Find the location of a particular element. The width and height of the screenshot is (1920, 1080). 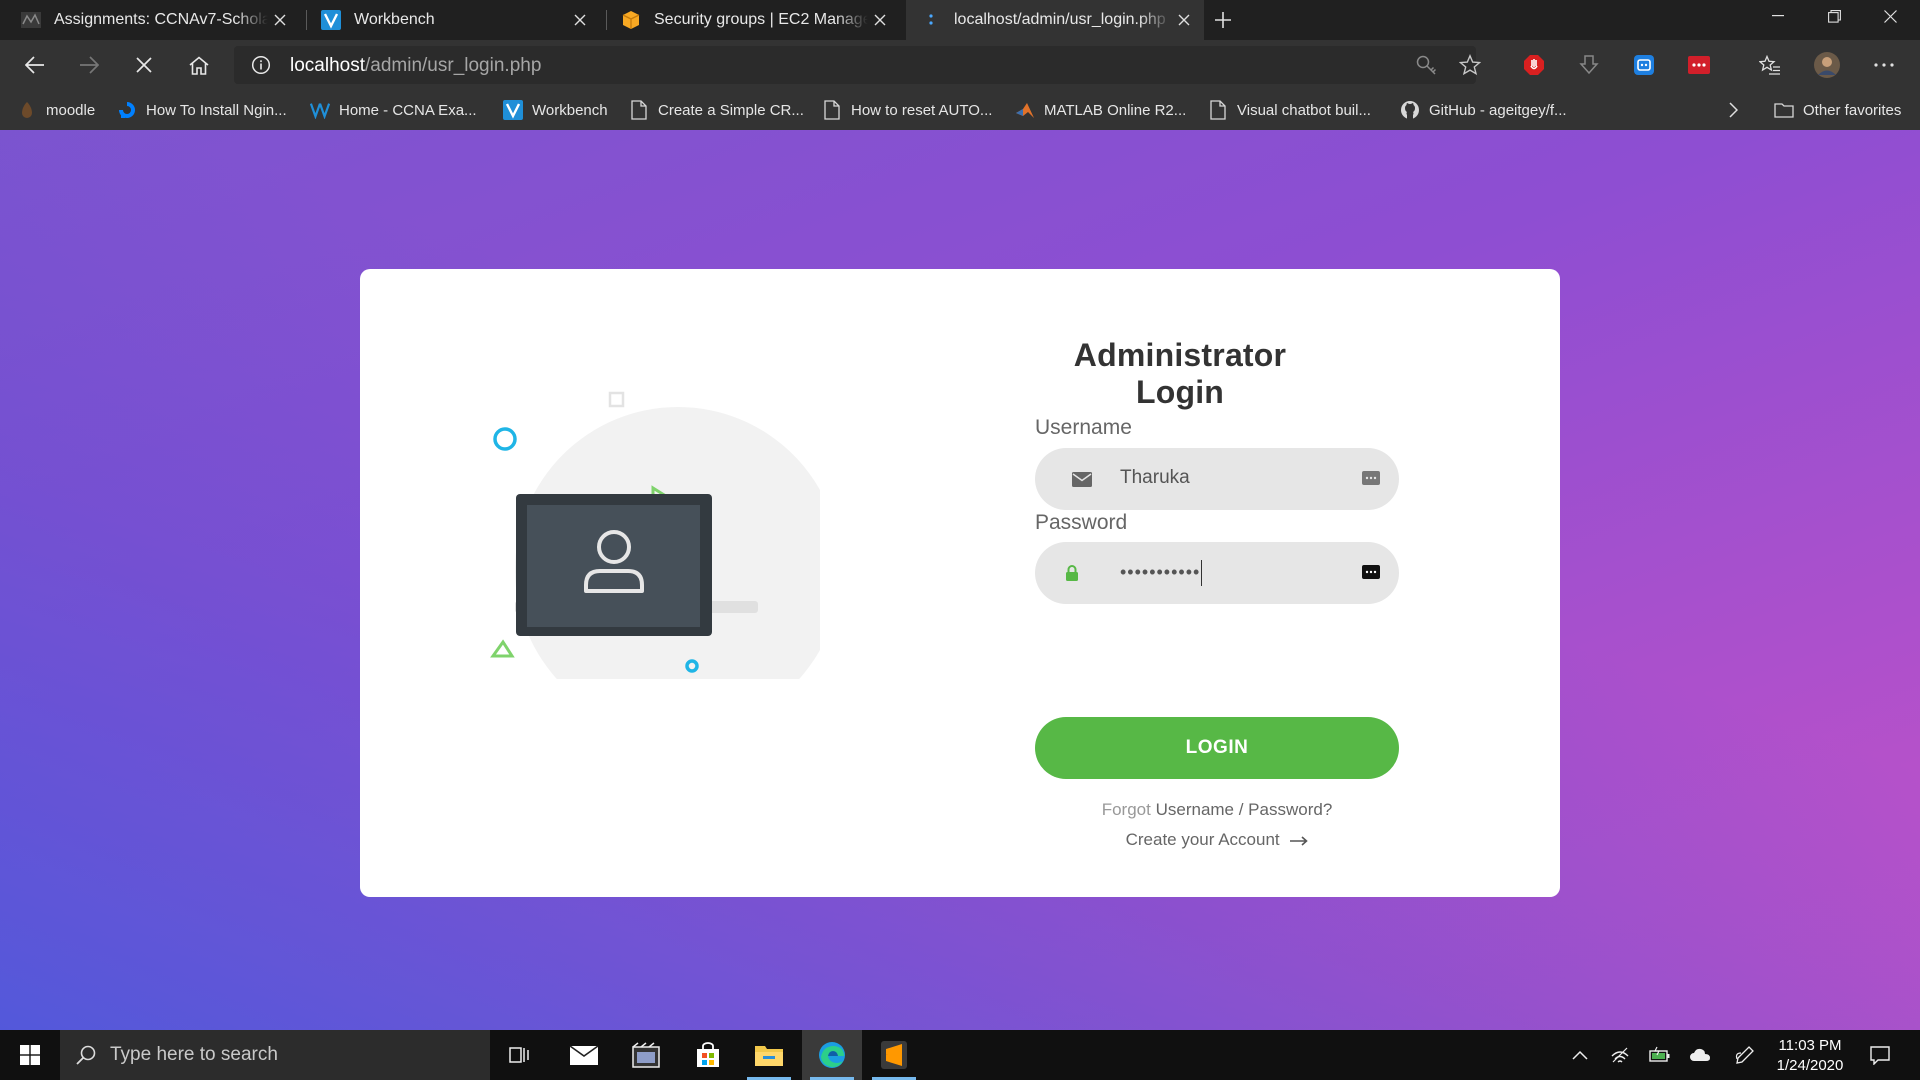

restore-button is located at coordinates (1834, 16).